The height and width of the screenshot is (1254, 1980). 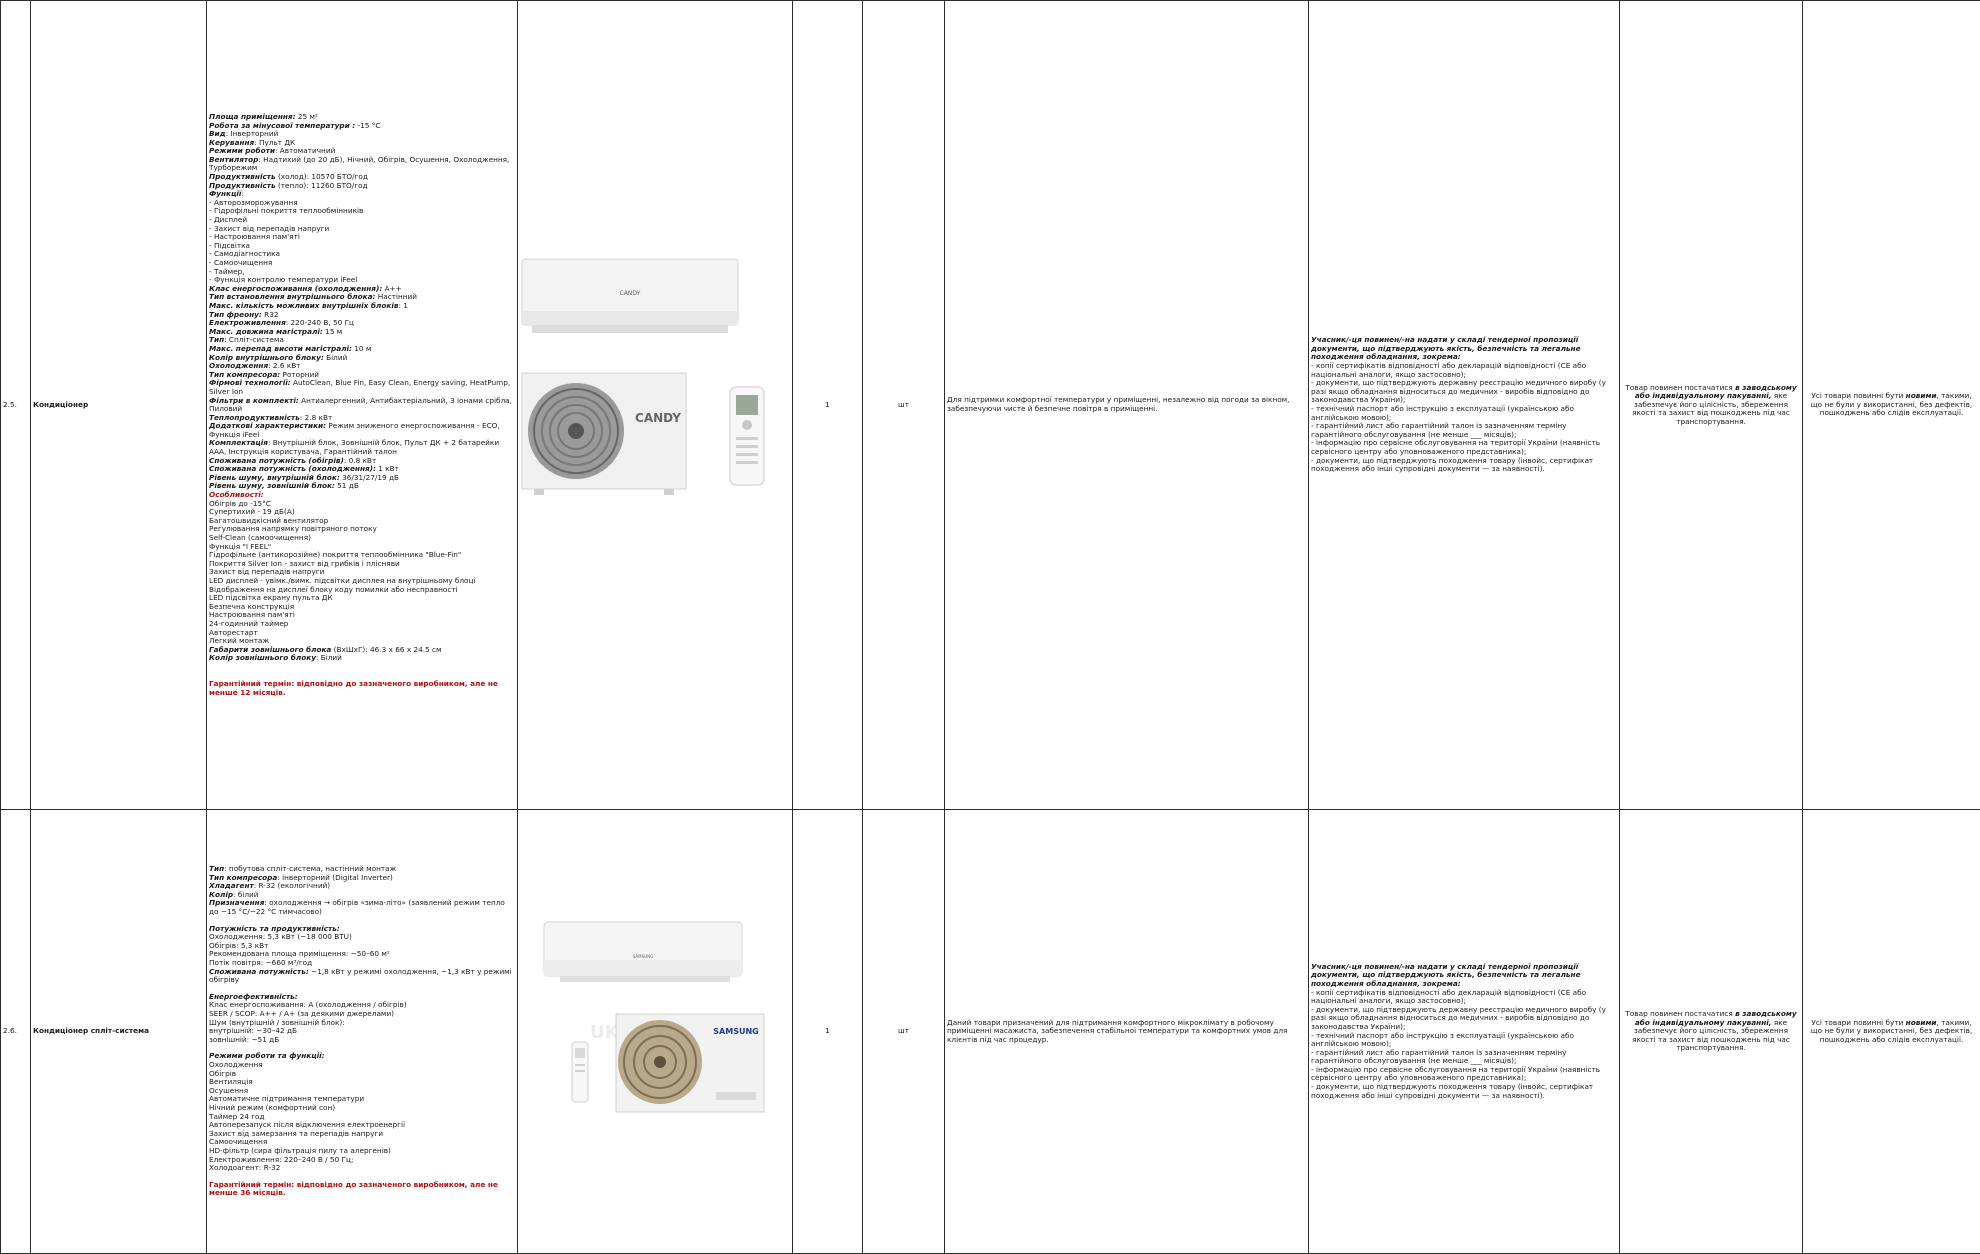 I want to click on spec-key: Колір зовнішнього блоку, so click(x=262, y=657).